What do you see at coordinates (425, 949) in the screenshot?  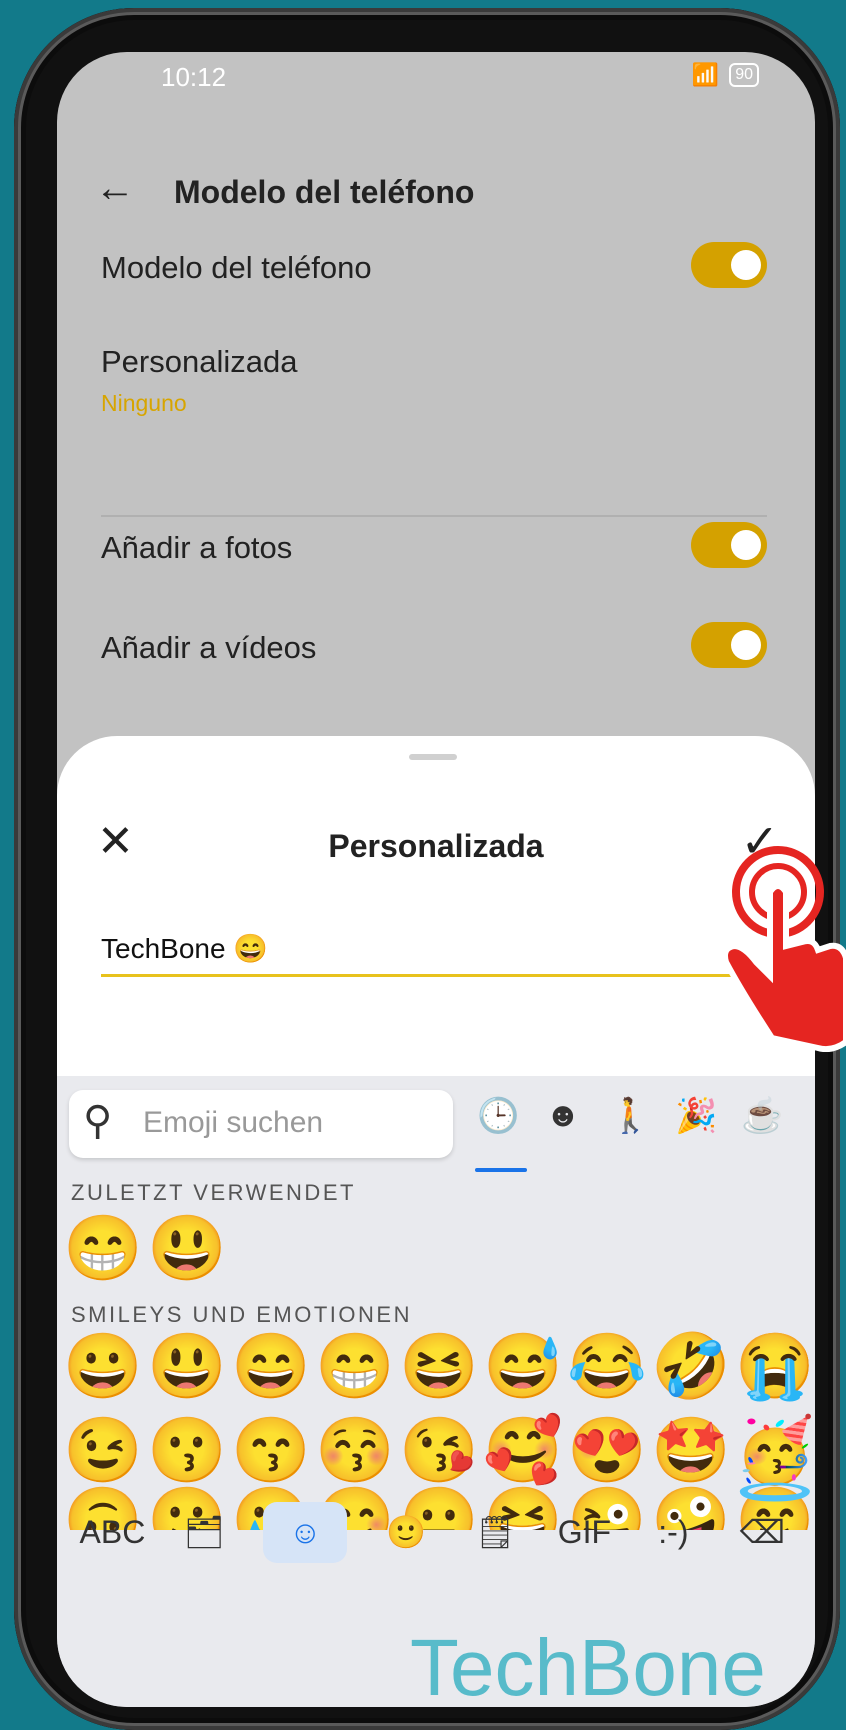 I see `custom-name-input` at bounding box center [425, 949].